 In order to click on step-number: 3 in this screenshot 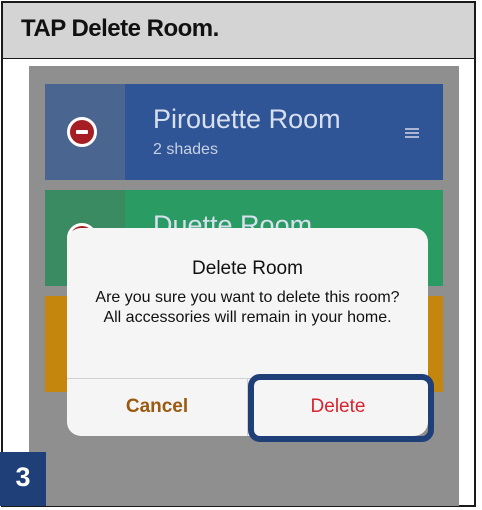, I will do `click(23, 477)`.